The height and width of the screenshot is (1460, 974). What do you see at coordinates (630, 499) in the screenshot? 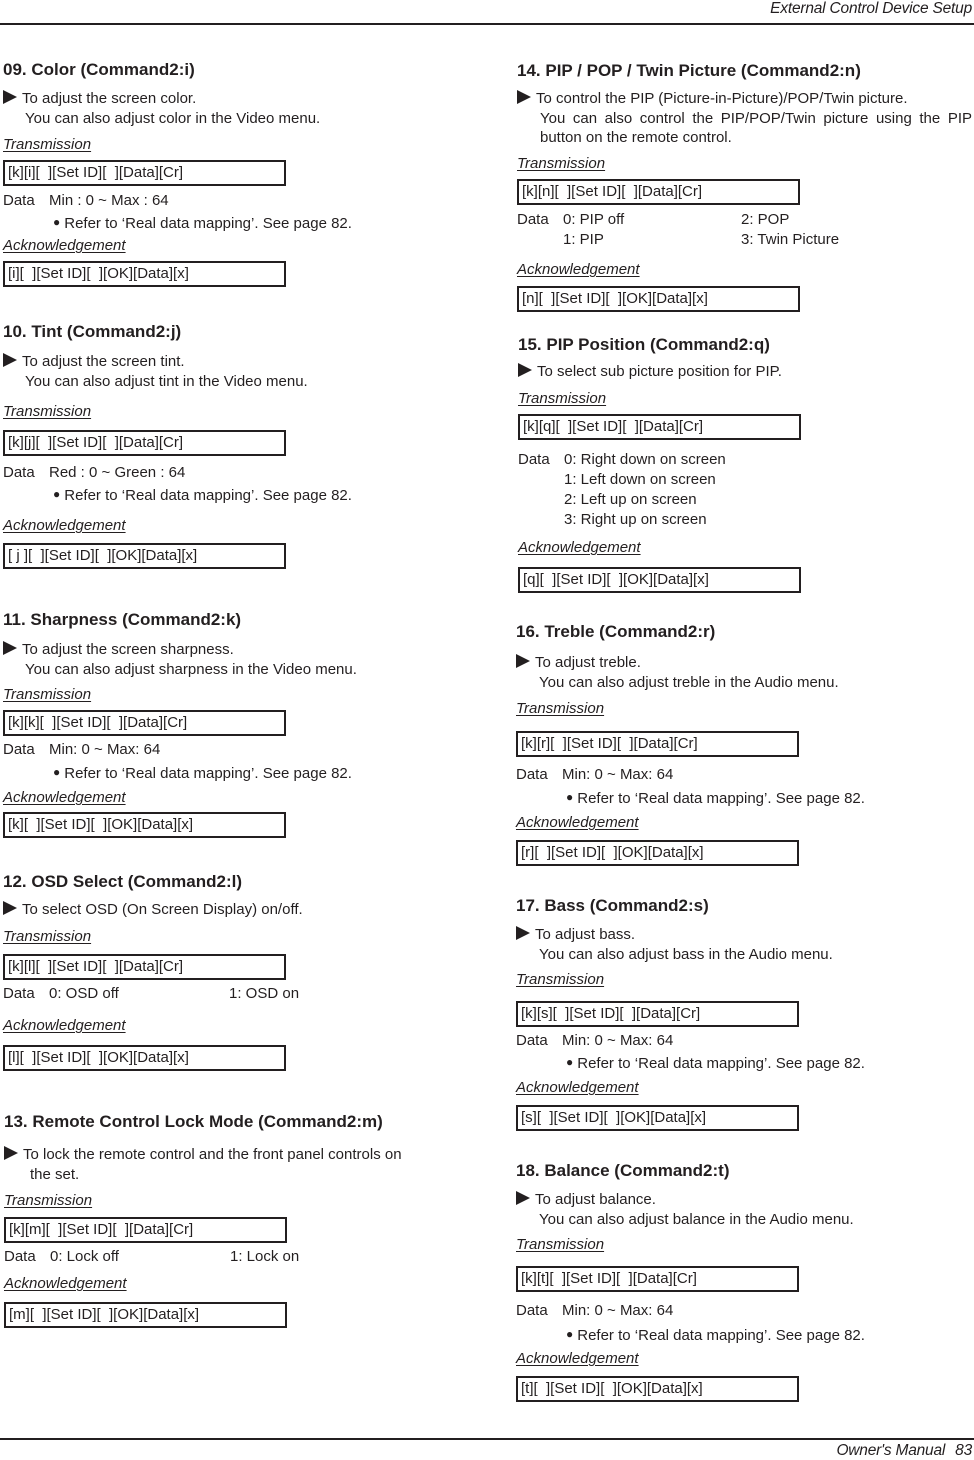
I see `data-option: 2: Left up on screen` at bounding box center [630, 499].